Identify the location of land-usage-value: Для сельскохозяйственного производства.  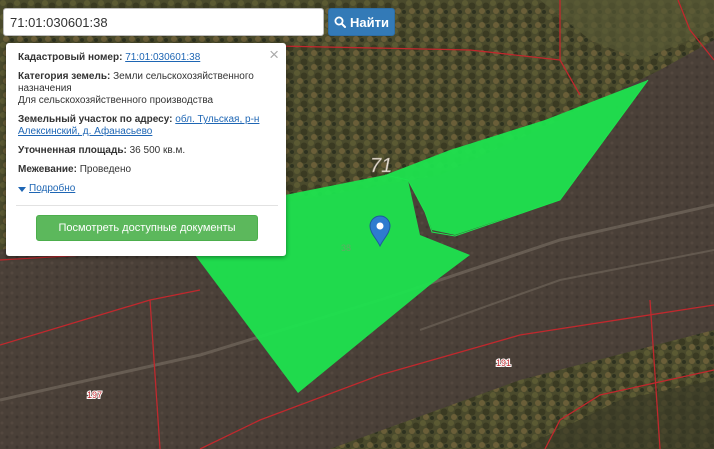
(116, 100).